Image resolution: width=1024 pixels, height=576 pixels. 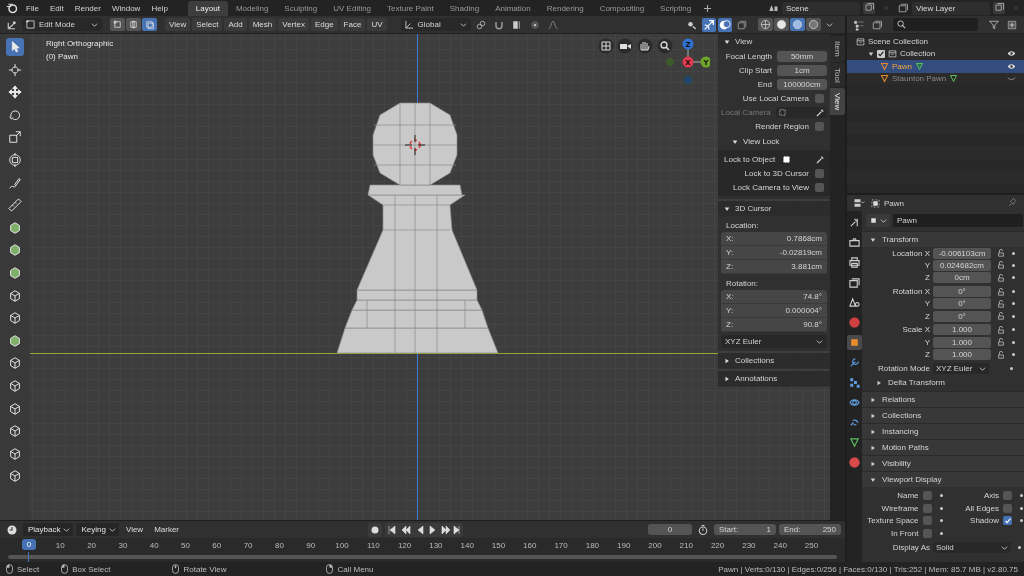 What do you see at coordinates (802, 70) in the screenshot?
I see `number-field: 1cm` at bounding box center [802, 70].